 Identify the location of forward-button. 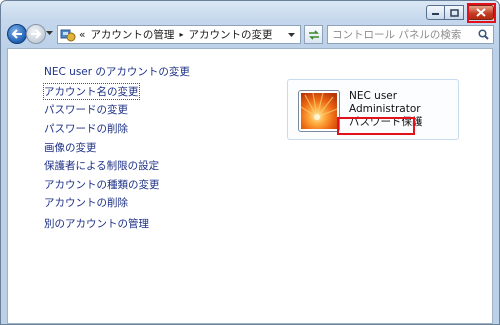
(36, 34).